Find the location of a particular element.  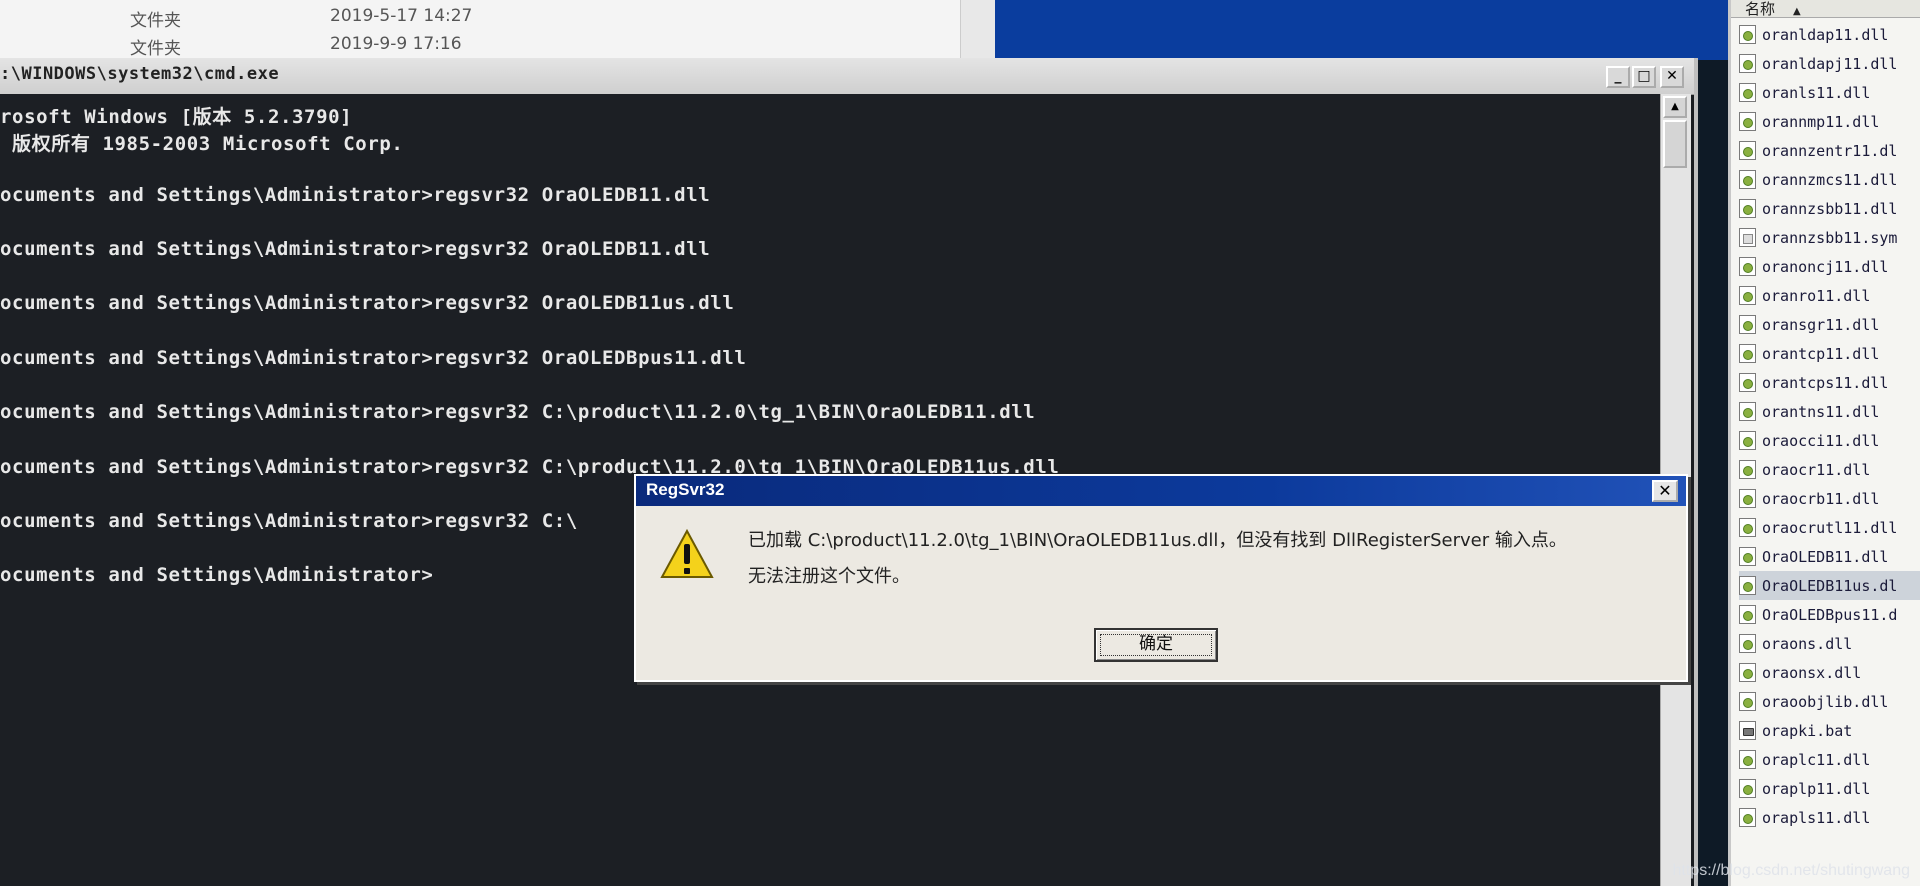

file-list-item: oraocci11.dll is located at coordinates (1829, 440).